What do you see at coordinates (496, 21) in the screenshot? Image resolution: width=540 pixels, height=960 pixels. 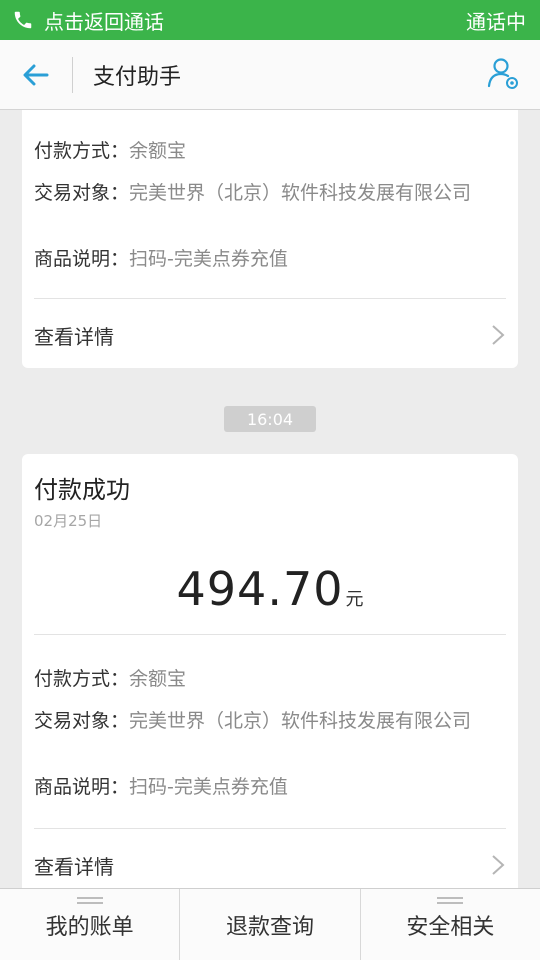 I see `call-status-label: 通话中` at bounding box center [496, 21].